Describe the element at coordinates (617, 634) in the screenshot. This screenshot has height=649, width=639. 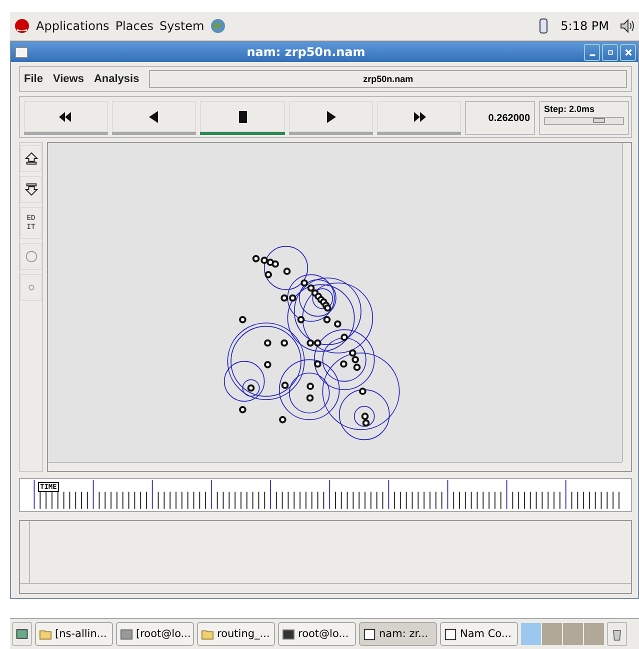
I see `trash-icon` at that location.